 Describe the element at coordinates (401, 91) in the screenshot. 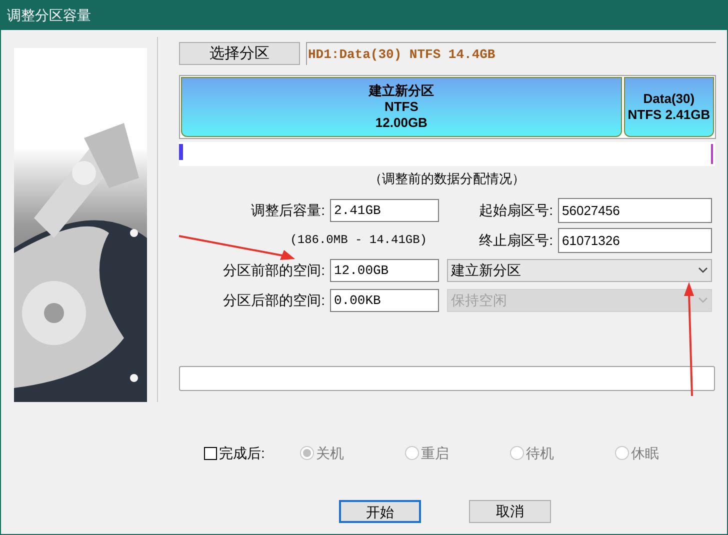

I see `partition-text: 建立新分区` at that location.